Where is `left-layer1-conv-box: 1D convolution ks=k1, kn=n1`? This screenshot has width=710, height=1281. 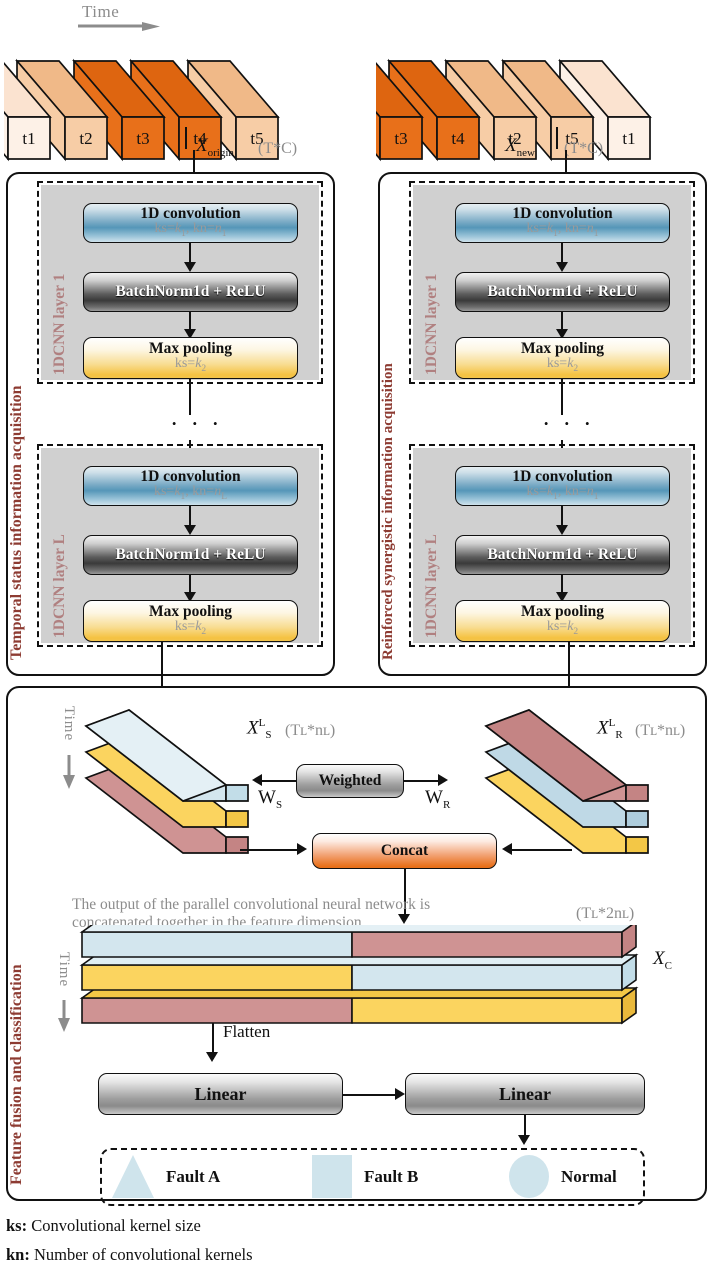
left-layer1-conv-box: 1D convolution ks=k1, kn=n1 is located at coordinates (190, 223).